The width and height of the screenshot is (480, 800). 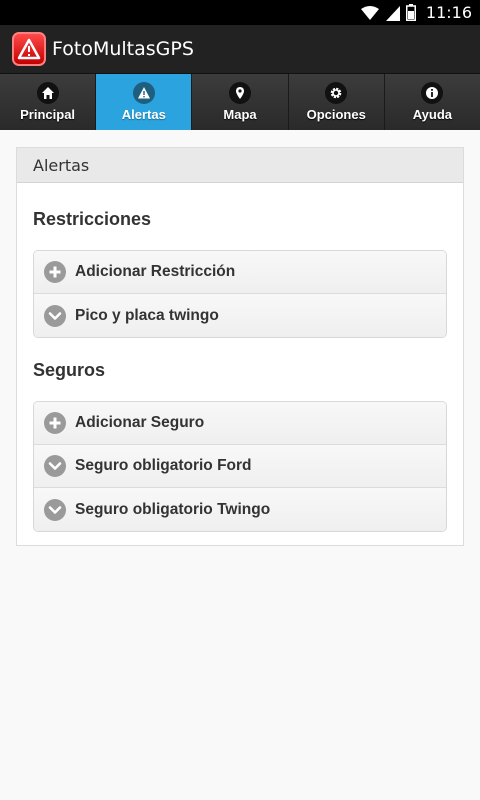 What do you see at coordinates (240, 272) in the screenshot?
I see `add-restriction-button: Adicionar Restricción` at bounding box center [240, 272].